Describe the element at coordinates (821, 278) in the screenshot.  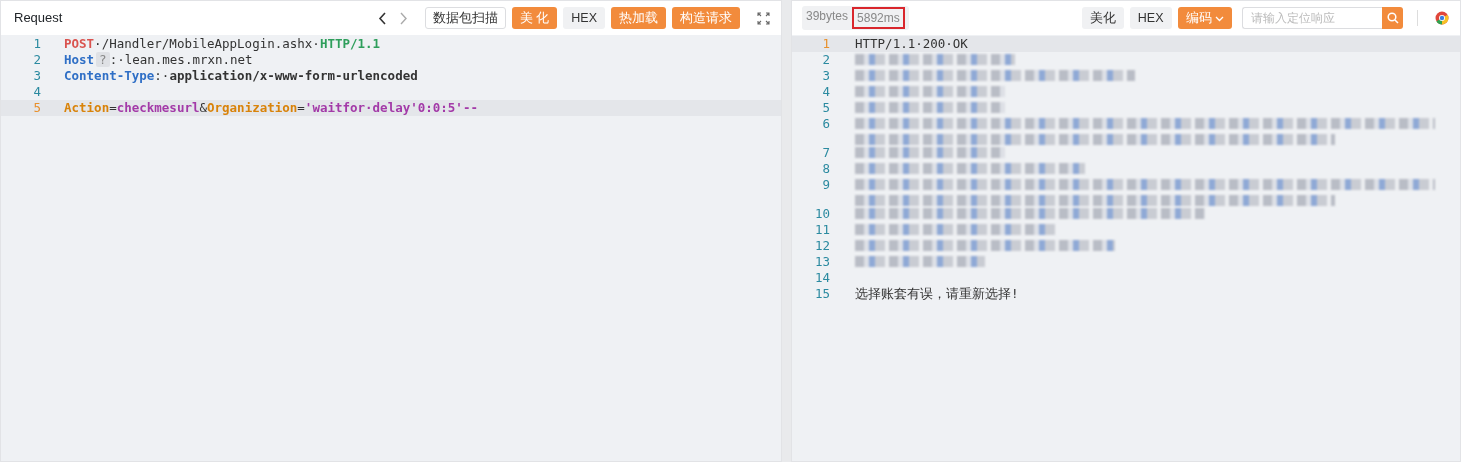
I see `line-number: 14` at that location.